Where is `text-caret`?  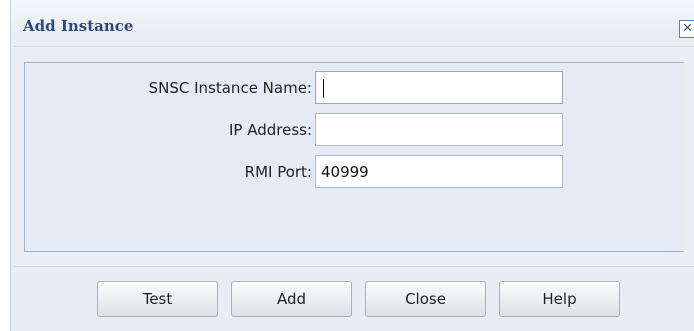
text-caret is located at coordinates (323, 88).